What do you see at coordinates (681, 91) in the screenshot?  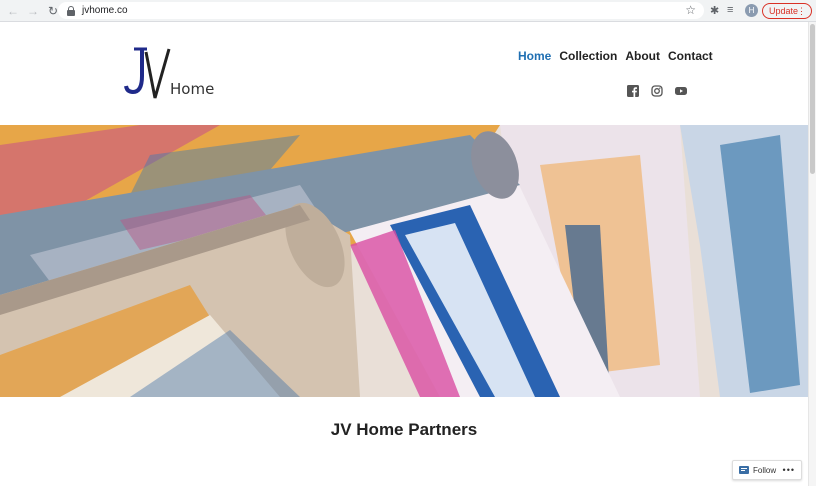 I see `youtube-icon` at bounding box center [681, 91].